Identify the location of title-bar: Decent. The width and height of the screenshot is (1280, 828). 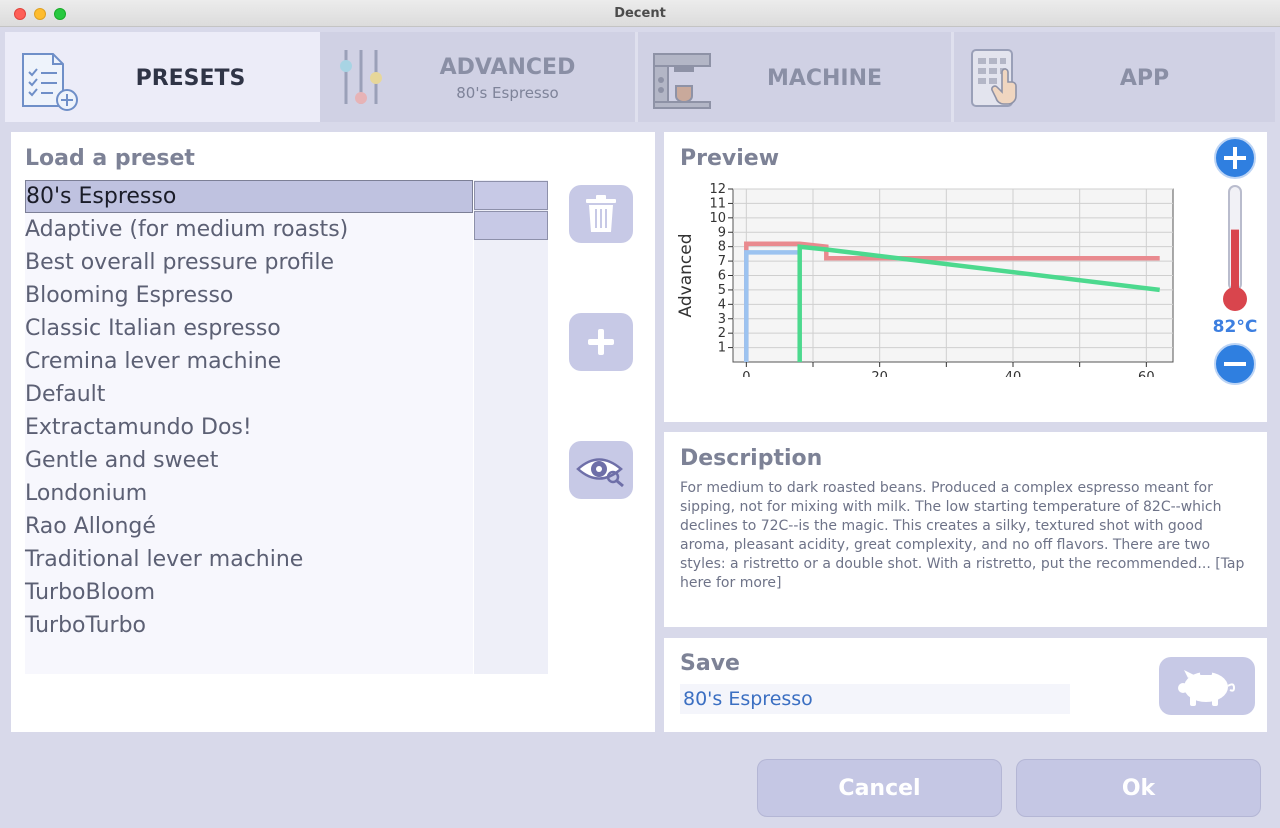
(640, 13).